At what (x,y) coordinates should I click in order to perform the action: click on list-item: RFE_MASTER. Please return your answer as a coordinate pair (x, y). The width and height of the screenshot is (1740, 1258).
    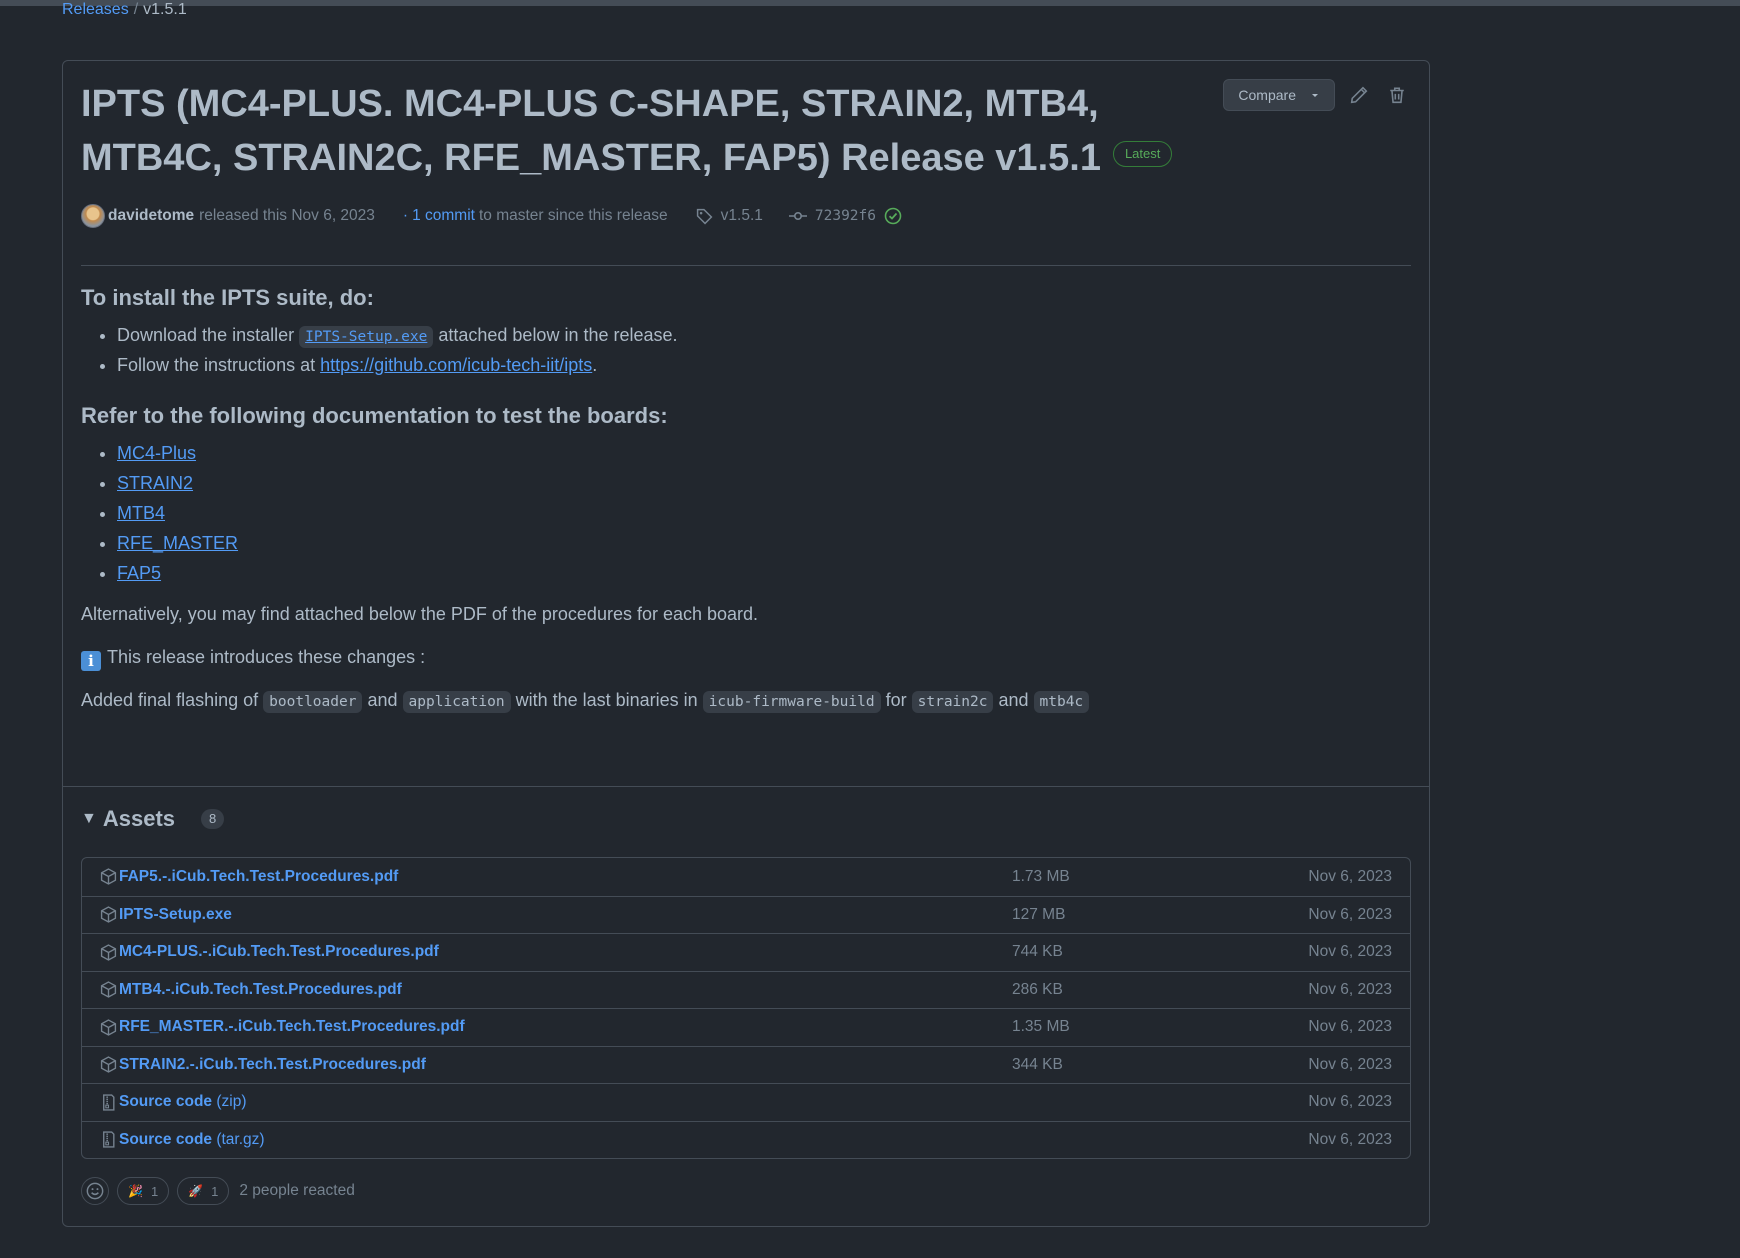
    Looking at the image, I should click on (764, 543).